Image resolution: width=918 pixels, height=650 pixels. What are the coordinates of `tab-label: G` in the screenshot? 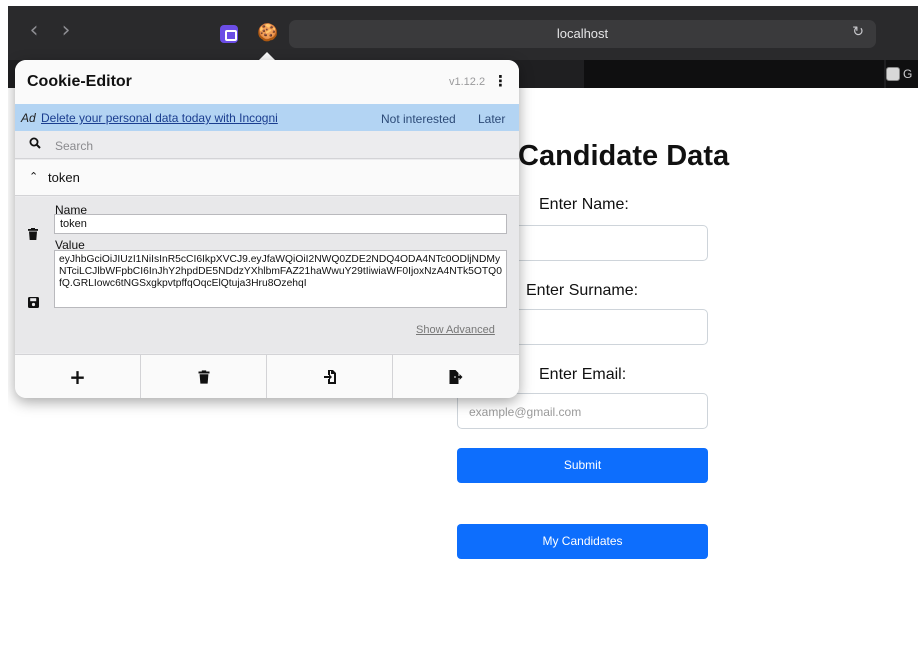 It's located at (908, 74).